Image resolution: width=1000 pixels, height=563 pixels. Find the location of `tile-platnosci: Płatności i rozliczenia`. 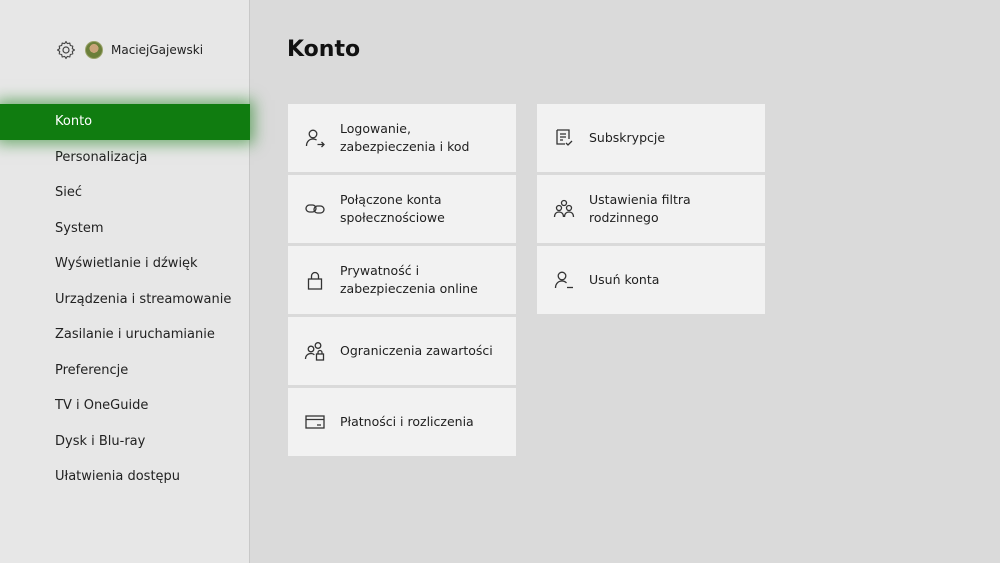

tile-platnosci: Płatności i rozliczenia is located at coordinates (402, 422).